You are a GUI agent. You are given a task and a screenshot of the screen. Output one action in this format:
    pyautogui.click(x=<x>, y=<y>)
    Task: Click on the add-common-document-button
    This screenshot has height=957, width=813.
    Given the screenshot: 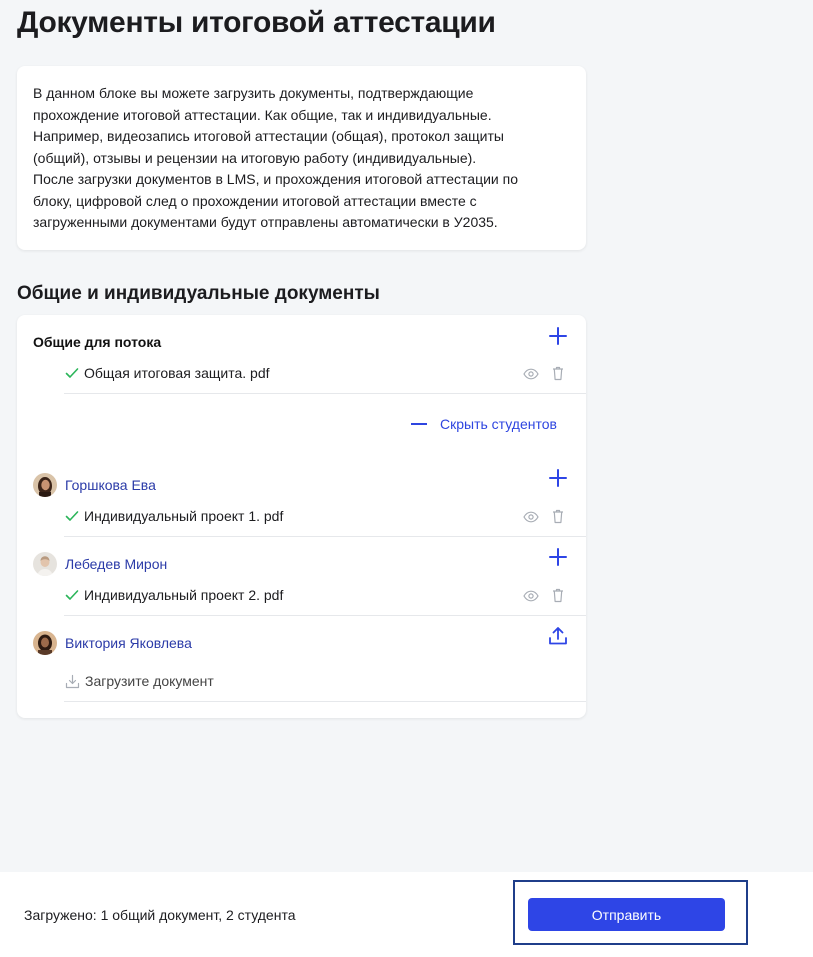 What is the action you would take?
    pyautogui.click(x=558, y=336)
    